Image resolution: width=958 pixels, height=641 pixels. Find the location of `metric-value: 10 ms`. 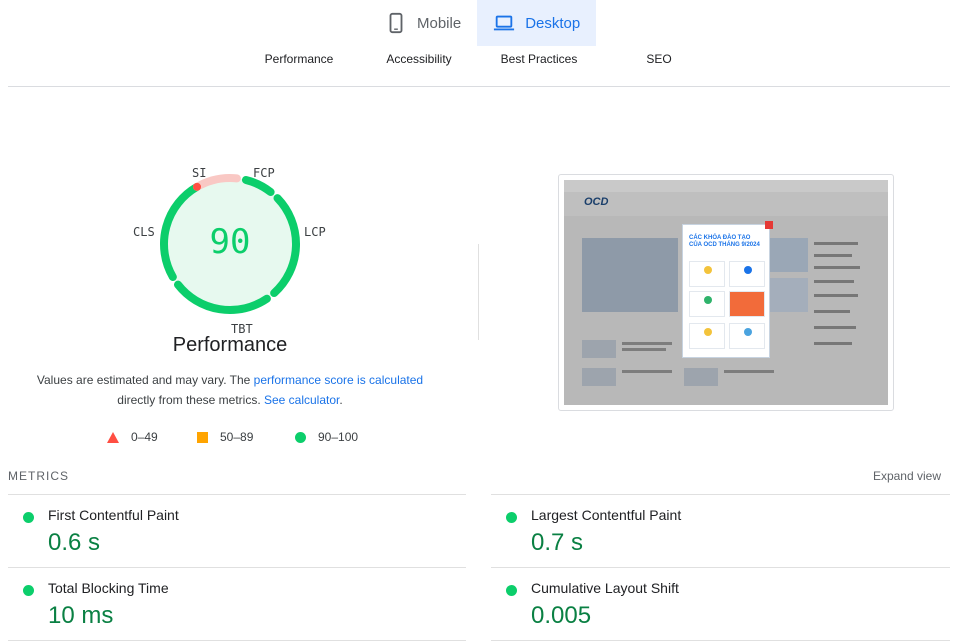

metric-value: 10 ms is located at coordinates (81, 615).